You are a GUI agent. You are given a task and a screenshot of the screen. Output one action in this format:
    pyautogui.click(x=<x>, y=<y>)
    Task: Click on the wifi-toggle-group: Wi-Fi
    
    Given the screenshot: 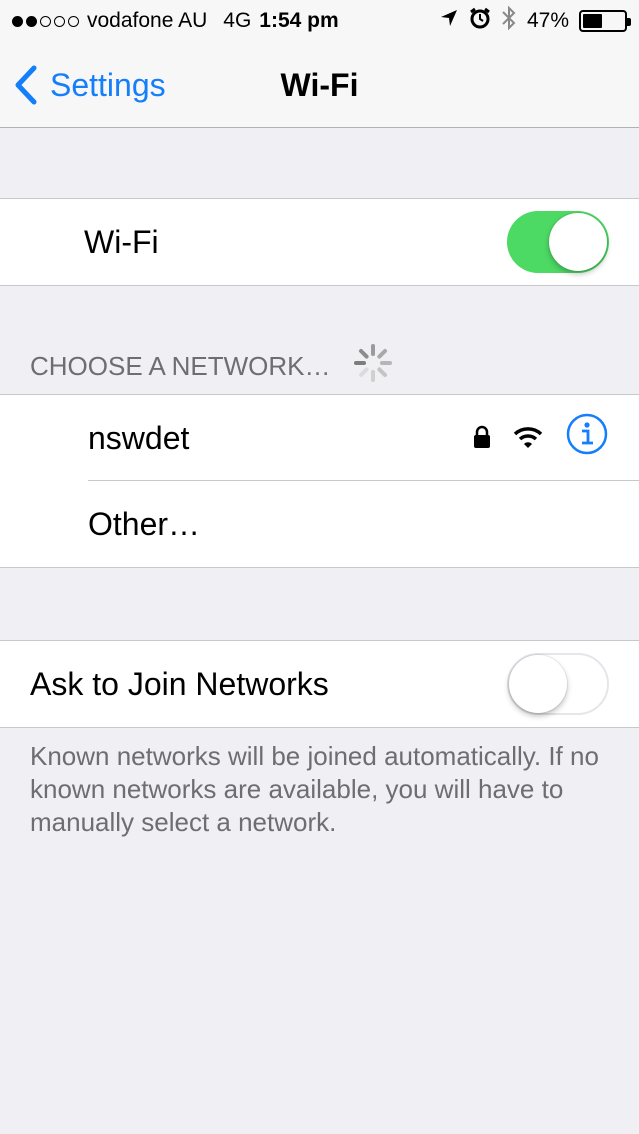 What is the action you would take?
    pyautogui.click(x=319, y=242)
    